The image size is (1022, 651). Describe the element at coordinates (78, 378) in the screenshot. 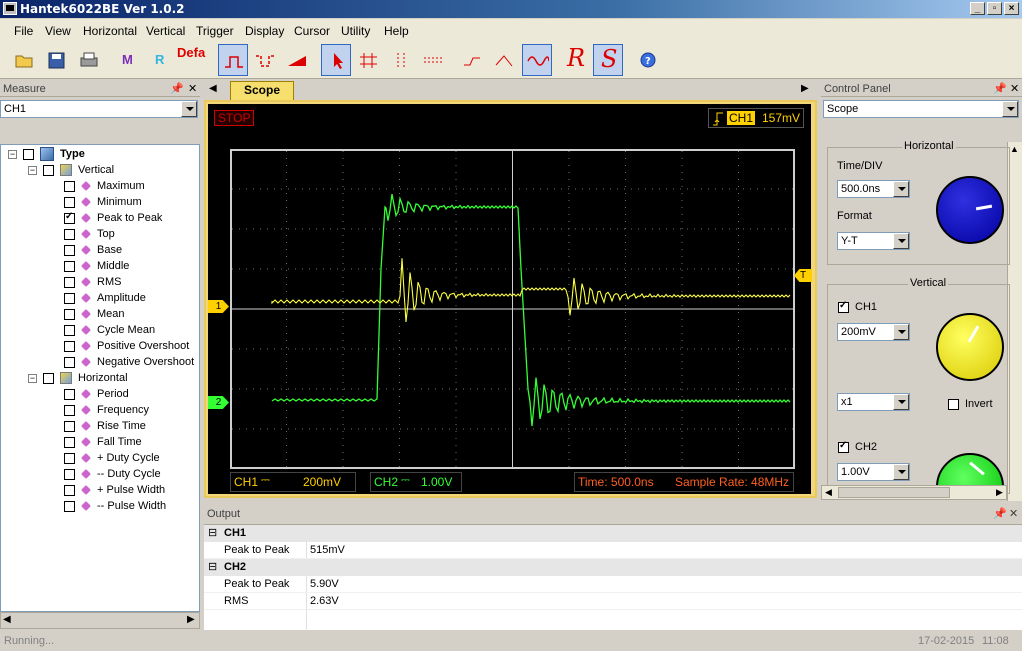

I see `tree-horizontal-row: − Horizontal` at that location.